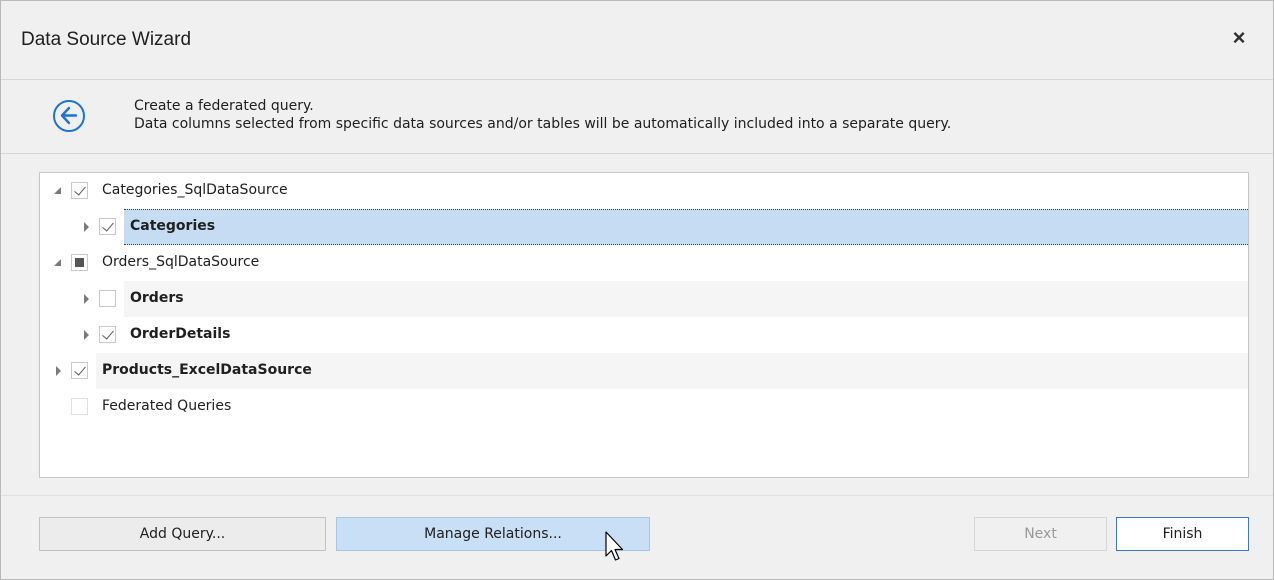 Image resolution: width=1274 pixels, height=580 pixels. I want to click on row-label: Orders_SqlDataSource, so click(181, 262).